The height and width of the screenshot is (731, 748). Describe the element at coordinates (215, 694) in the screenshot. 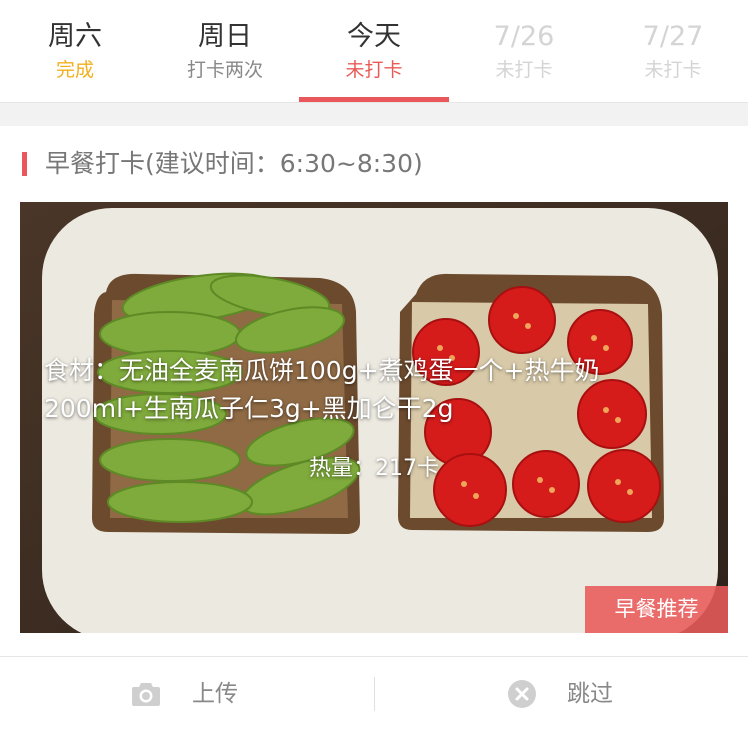

I see `upload-label: 上传` at that location.